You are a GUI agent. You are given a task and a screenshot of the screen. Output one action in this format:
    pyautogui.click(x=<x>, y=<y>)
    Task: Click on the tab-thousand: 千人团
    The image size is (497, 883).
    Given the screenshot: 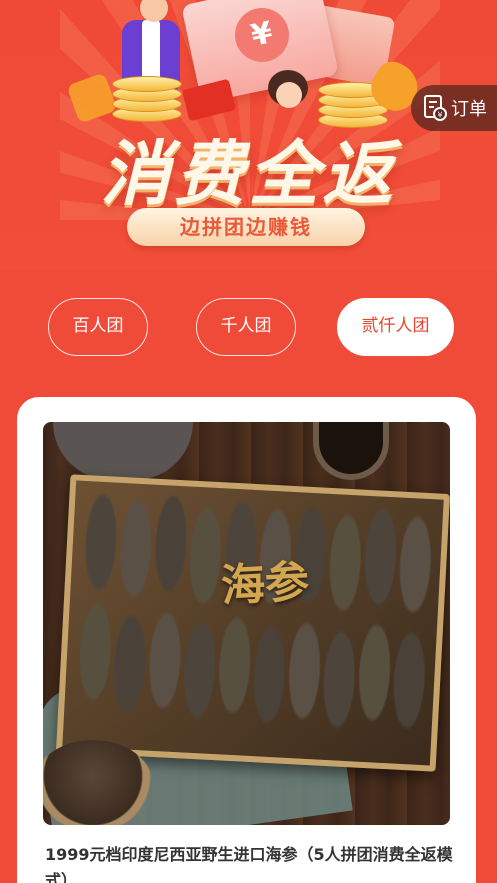 What is the action you would take?
    pyautogui.click(x=246, y=327)
    